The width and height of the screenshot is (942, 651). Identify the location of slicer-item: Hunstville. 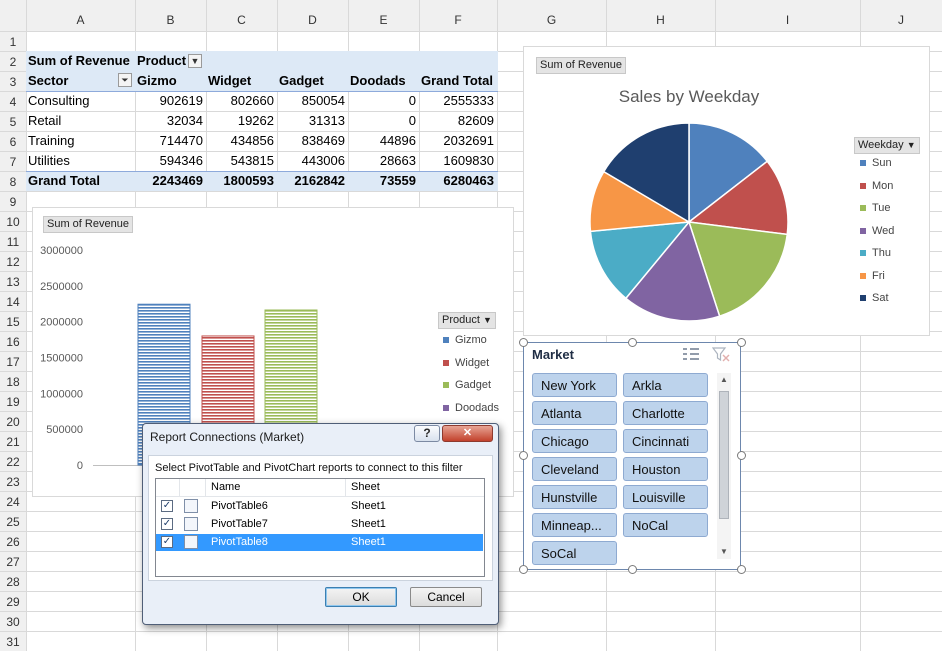
(574, 497).